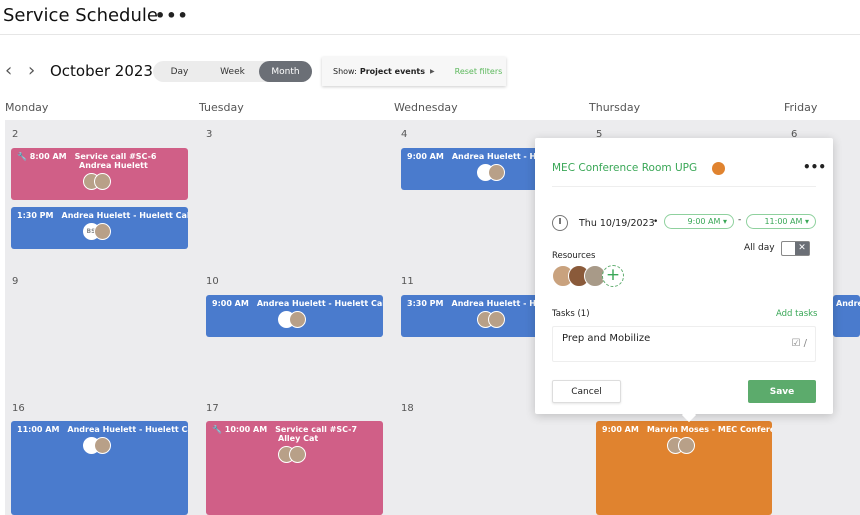 This screenshot has height=515, width=860. Describe the element at coordinates (113, 165) in the screenshot. I see `event-subtitle: Andrea Huelett` at that location.